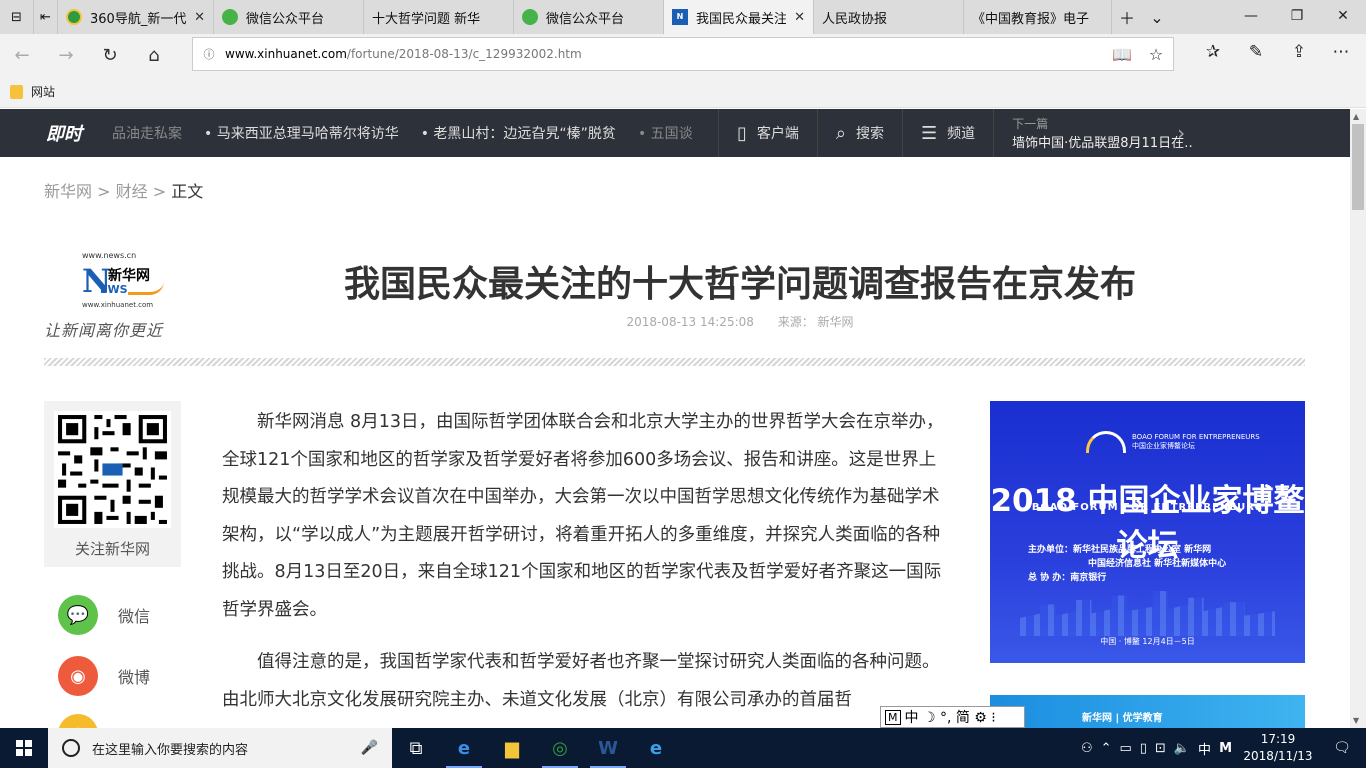 This screenshot has width=1366, height=768. Describe the element at coordinates (1343, 17) in the screenshot. I see `close-window-icon: ✕` at that location.